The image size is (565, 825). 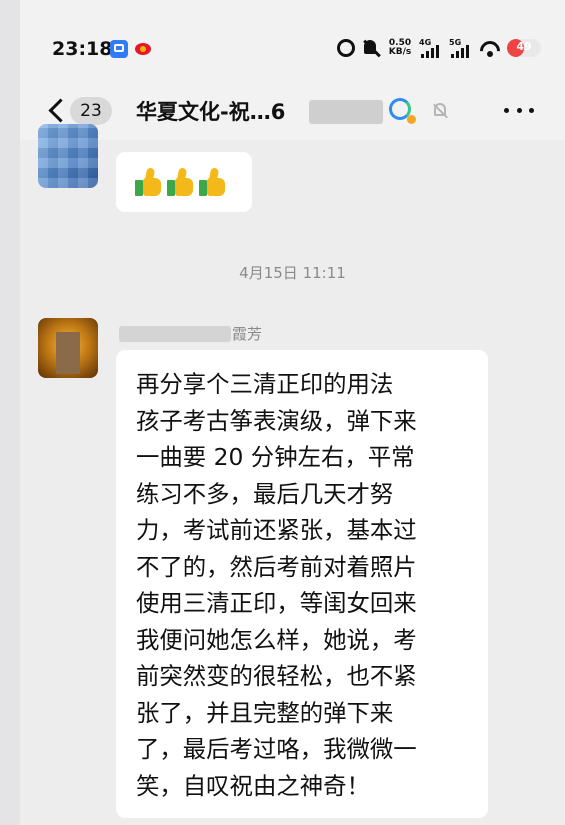 I want to click on sender-name: 霞芳, so click(x=247, y=334).